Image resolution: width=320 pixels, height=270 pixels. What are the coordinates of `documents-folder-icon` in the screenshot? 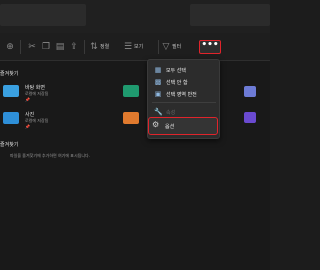 It's located at (250, 91).